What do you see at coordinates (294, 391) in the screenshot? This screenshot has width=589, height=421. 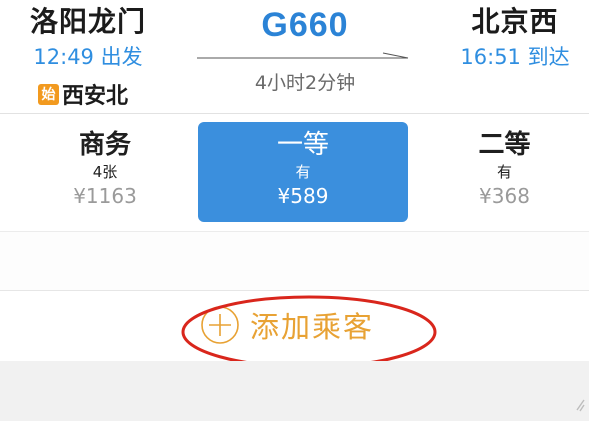 I see `footer-area` at bounding box center [294, 391].